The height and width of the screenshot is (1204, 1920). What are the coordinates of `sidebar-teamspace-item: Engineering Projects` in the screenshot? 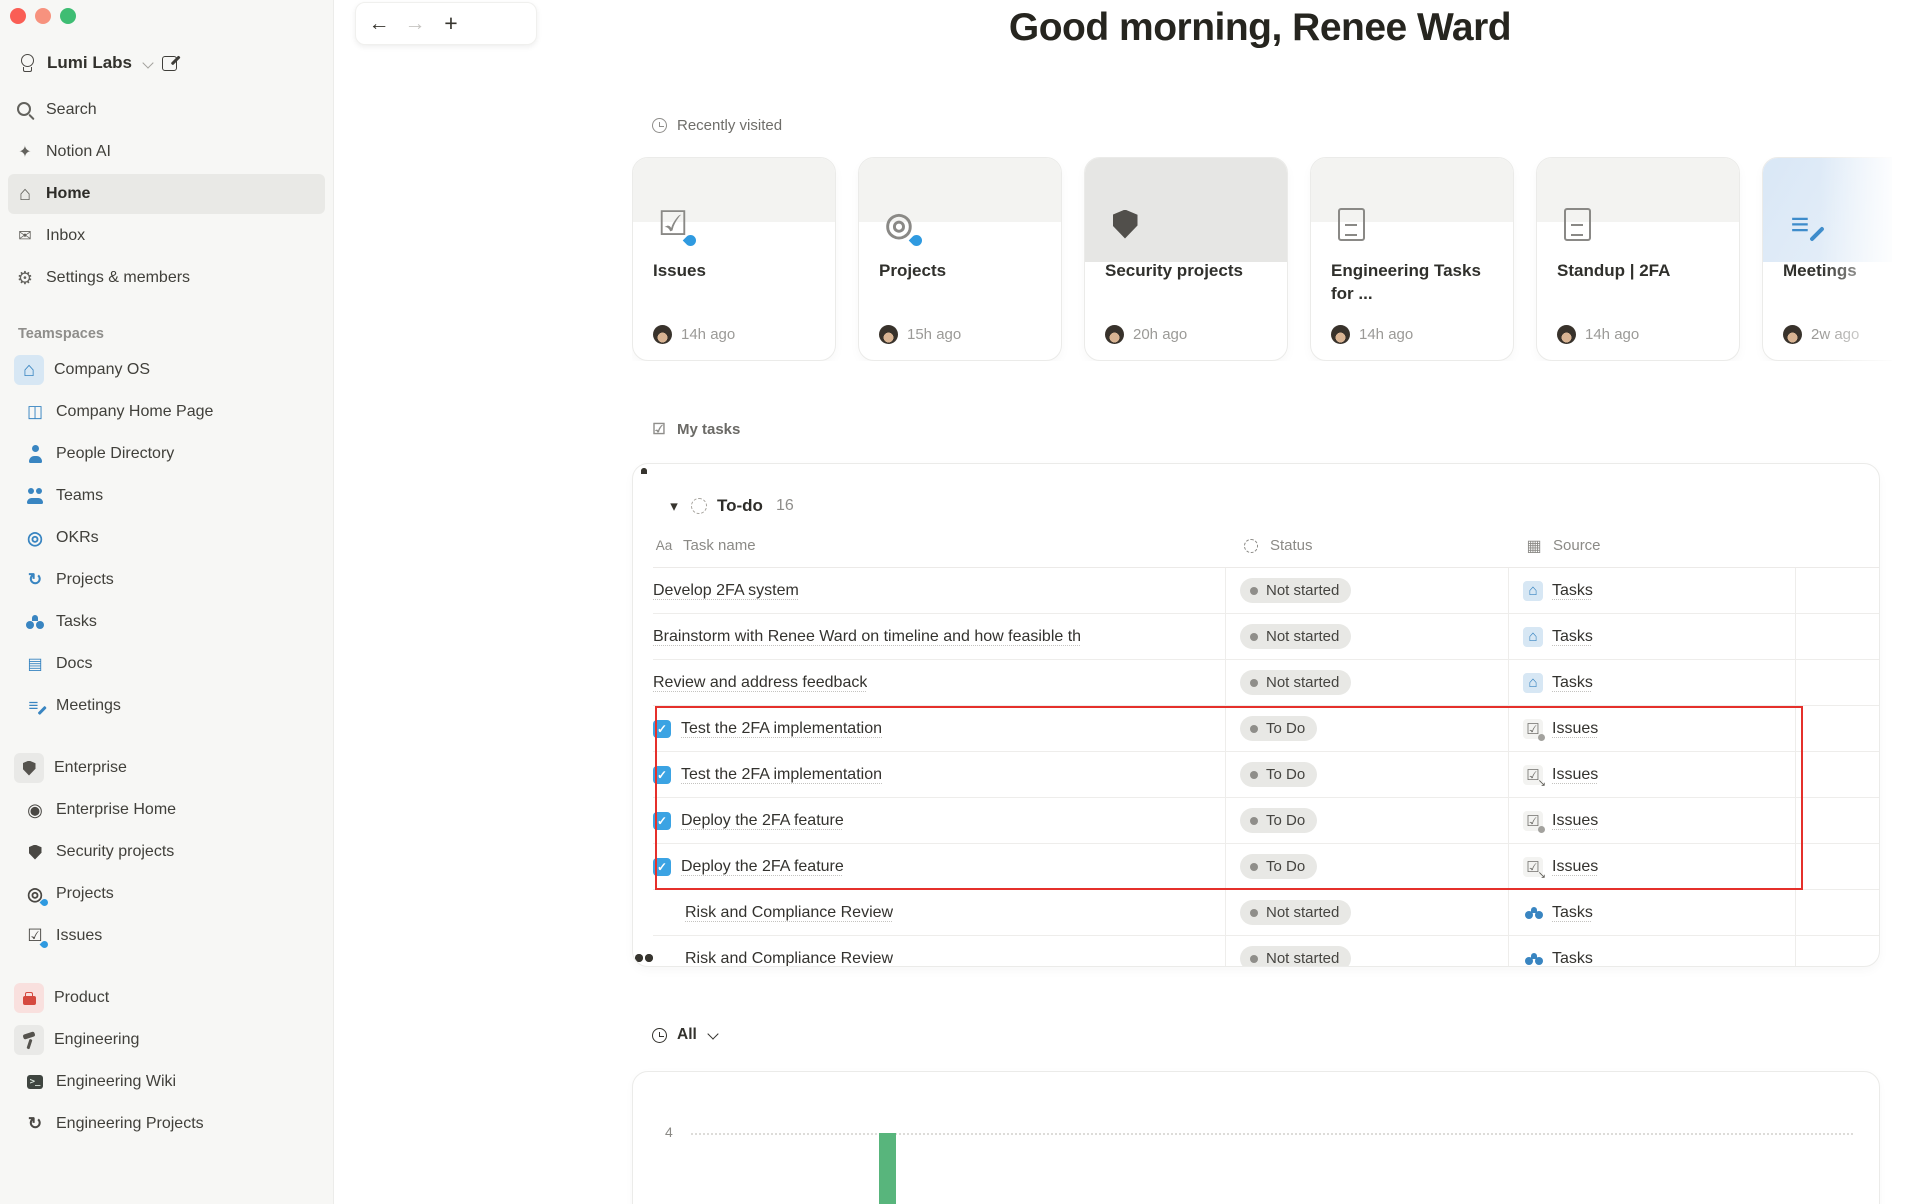 It's located at (166, 1124).